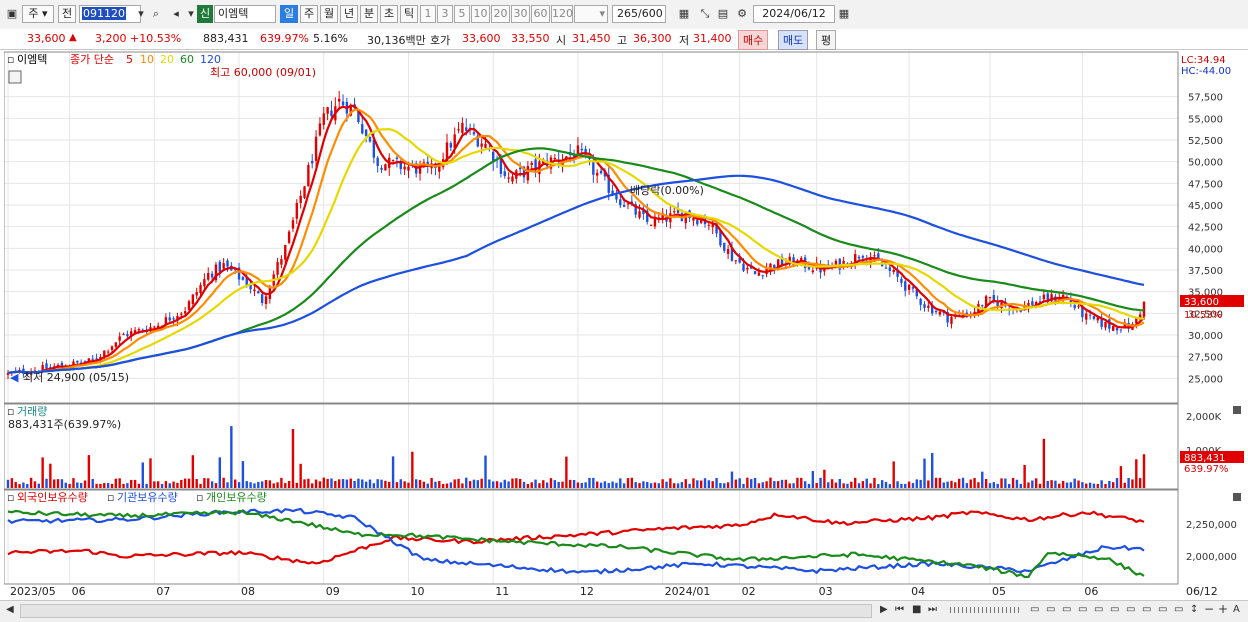 The width and height of the screenshot is (1248, 622). I want to click on interval-5-button: 5, so click(462, 14).